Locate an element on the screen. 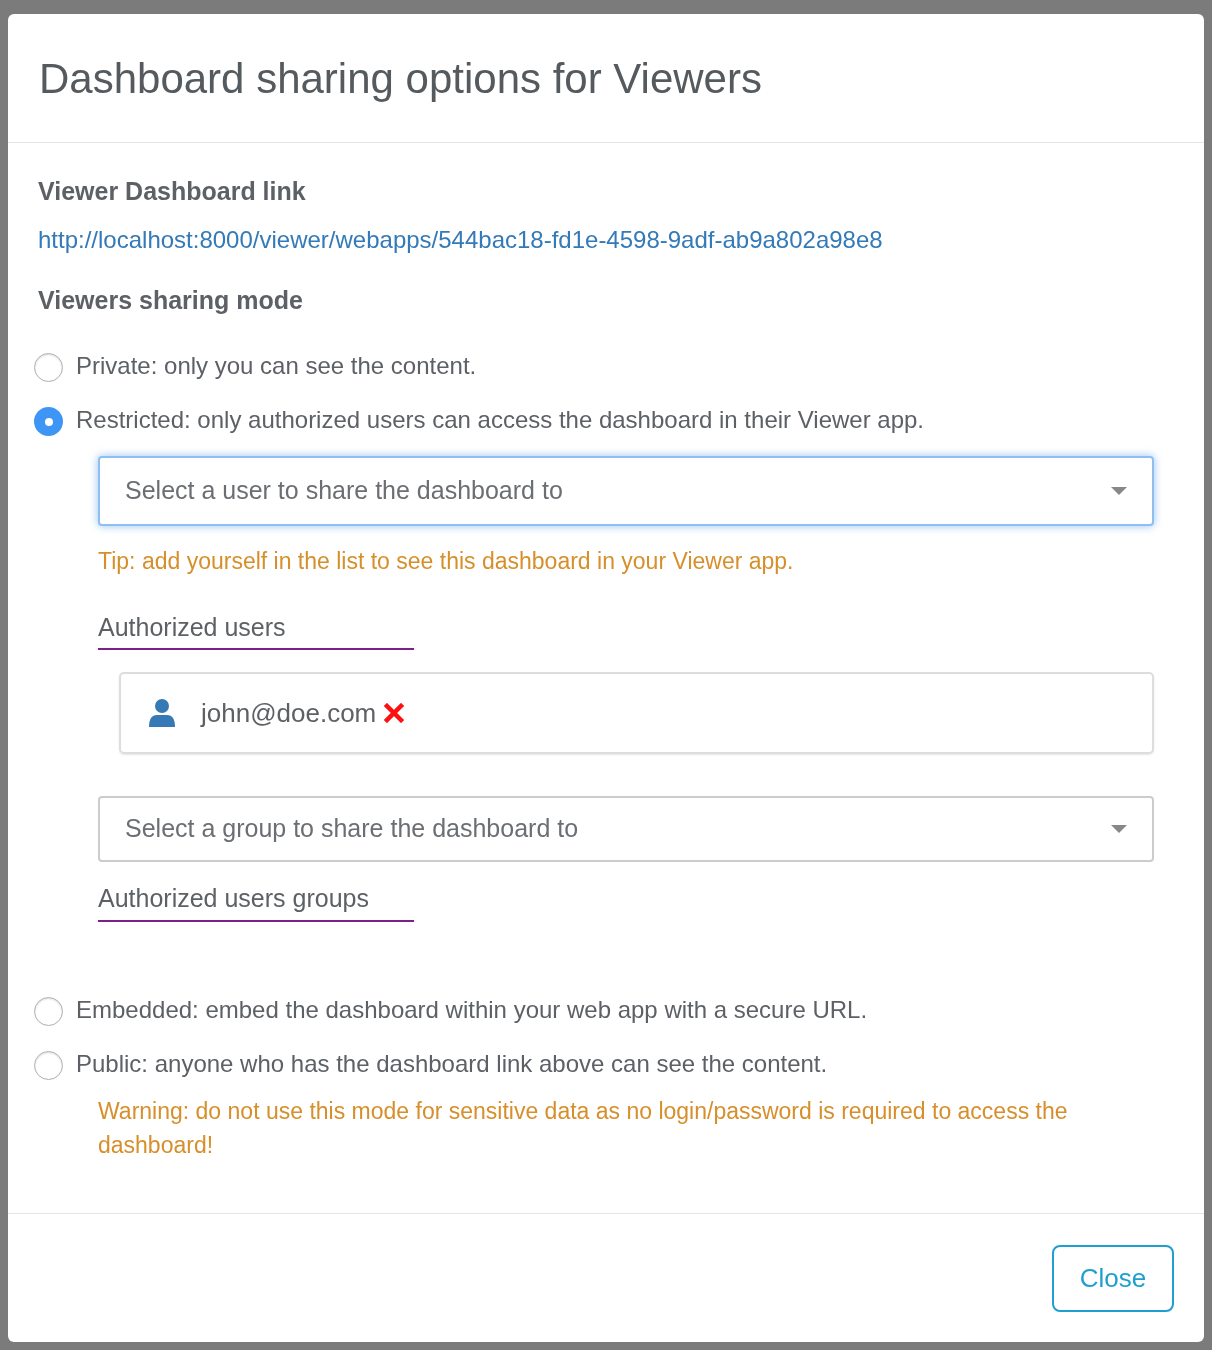  remove-icon is located at coordinates (394, 713).